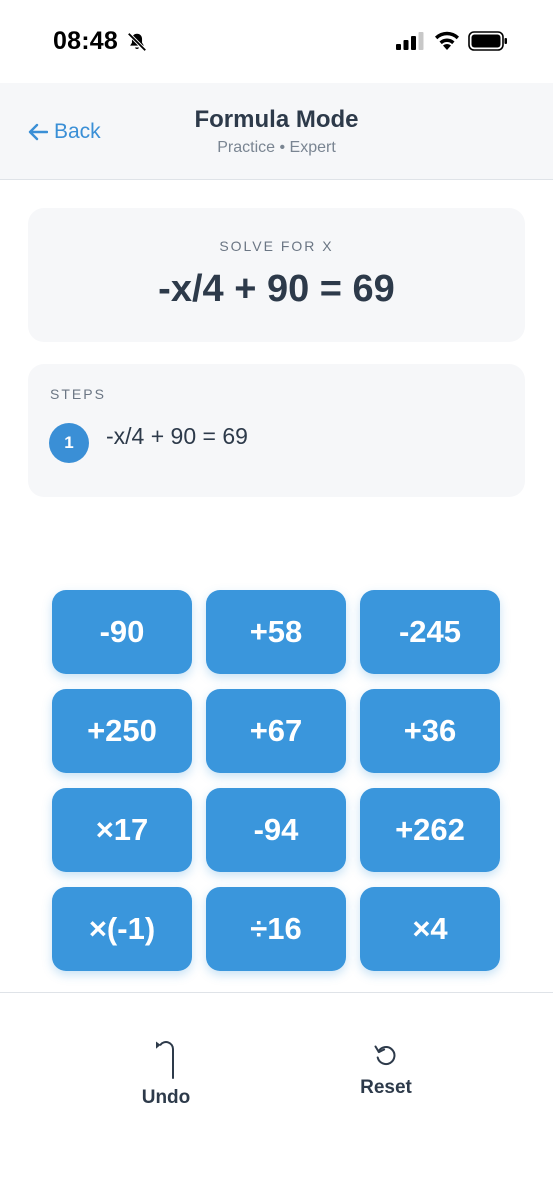 The height and width of the screenshot is (1200, 553). I want to click on key-button: +262, so click(430, 830).